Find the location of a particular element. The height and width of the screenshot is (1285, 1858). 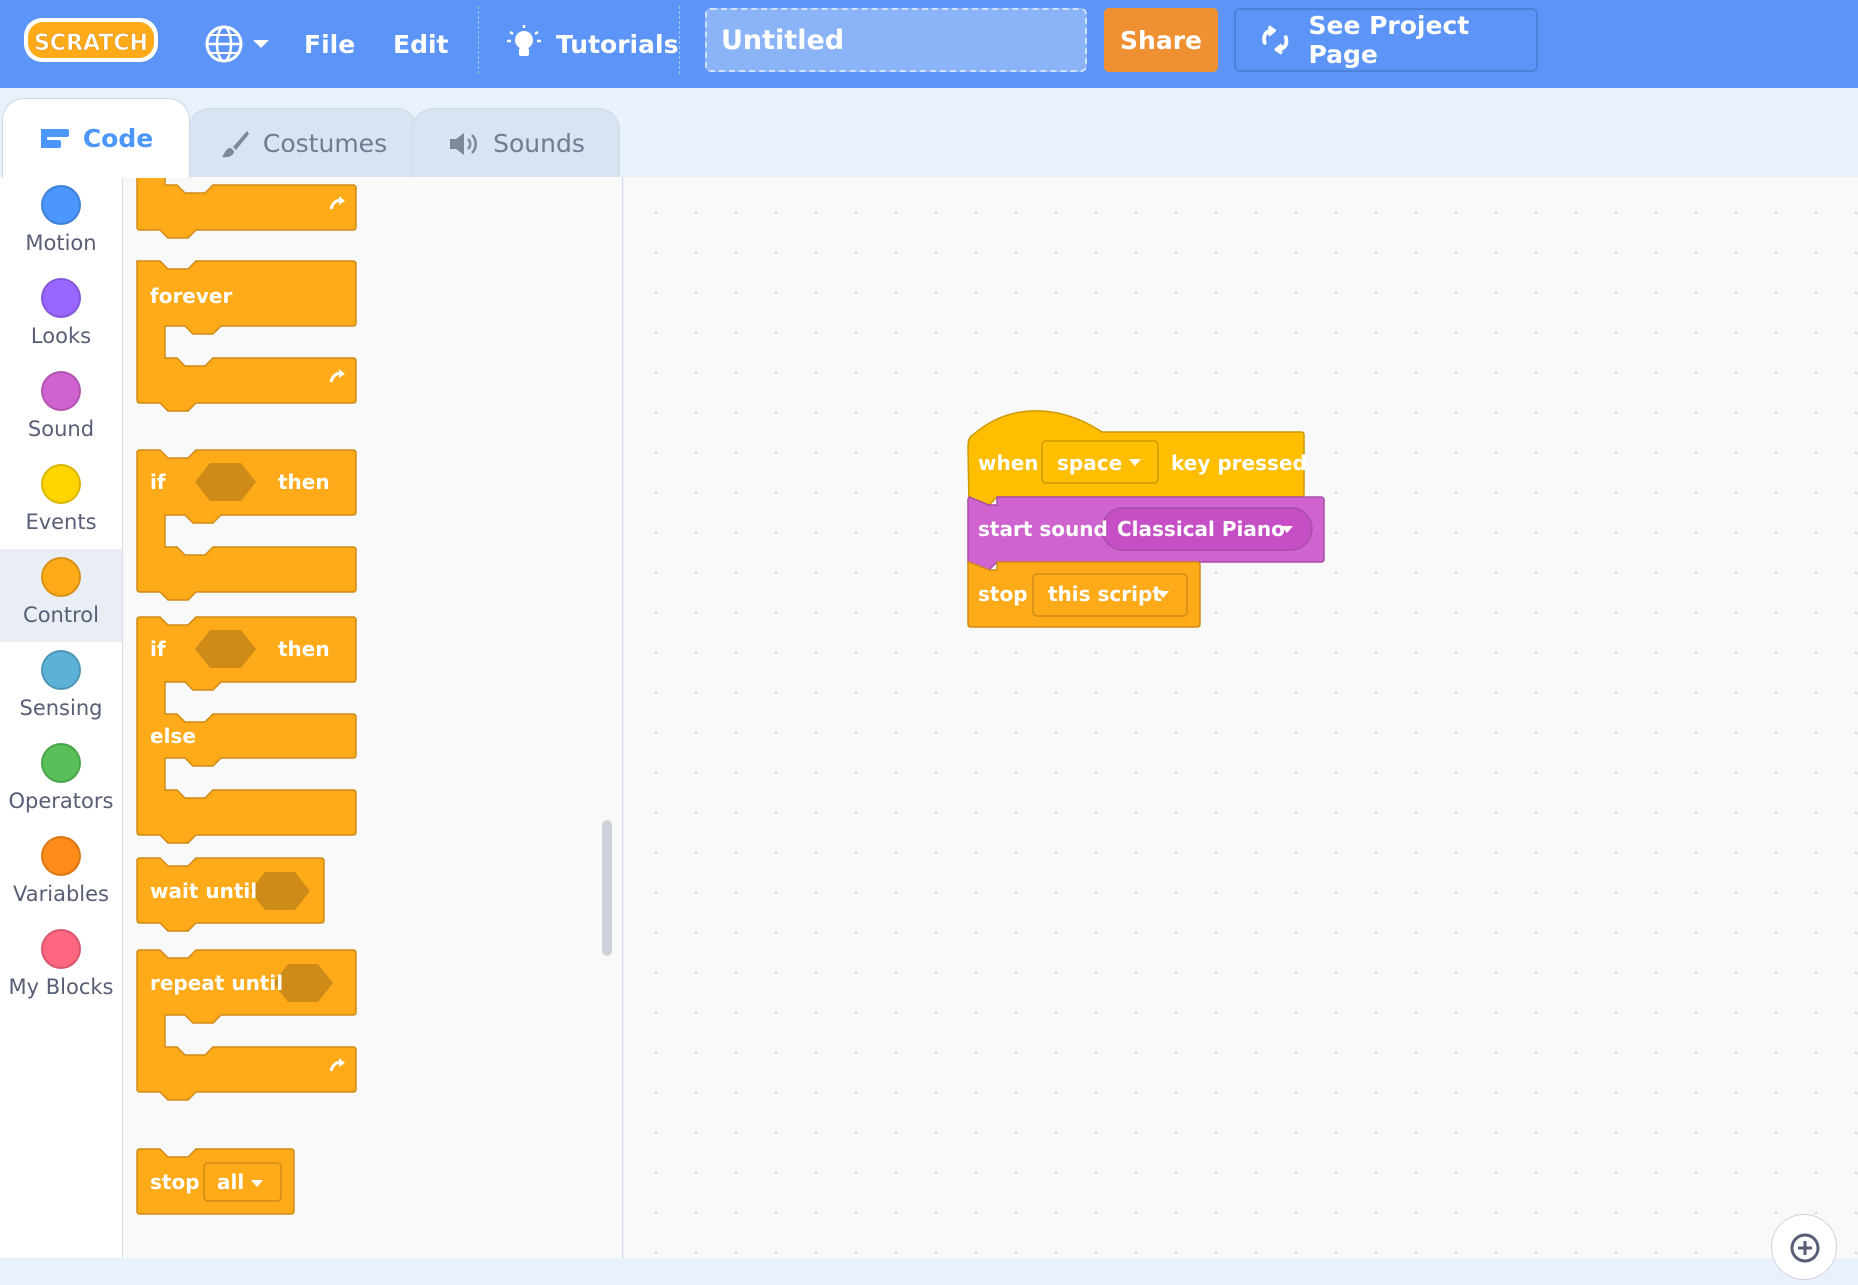

category-label: Sound is located at coordinates (61, 429).